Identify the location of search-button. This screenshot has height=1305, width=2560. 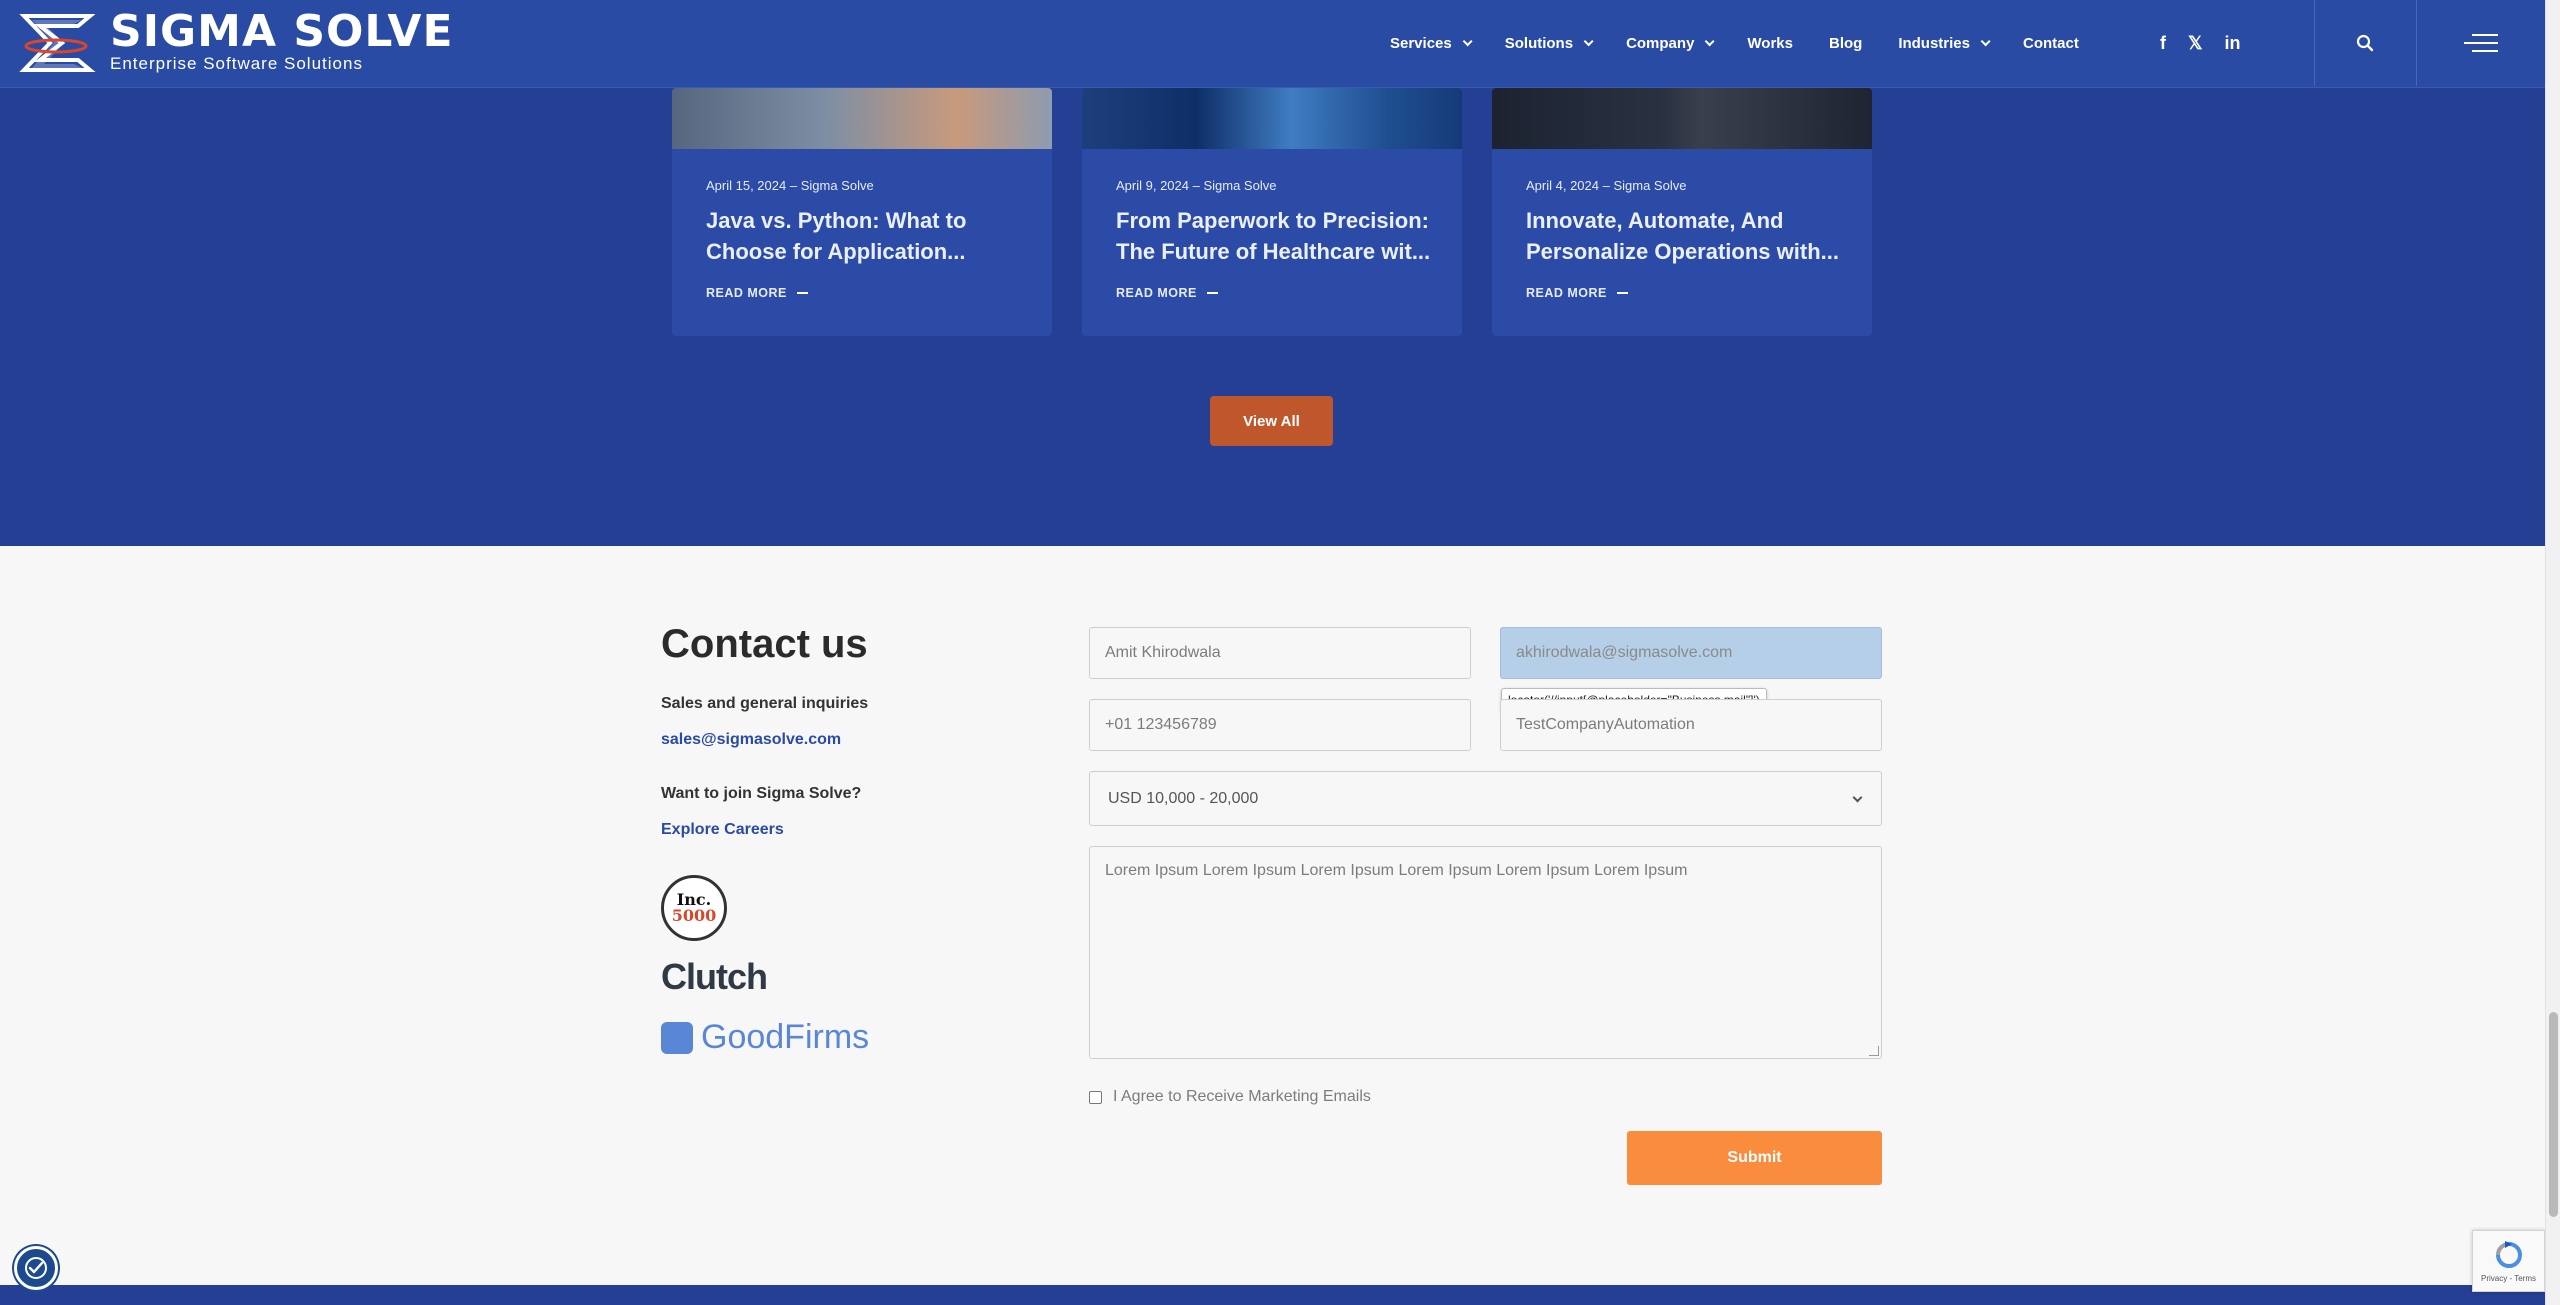
(2365, 43).